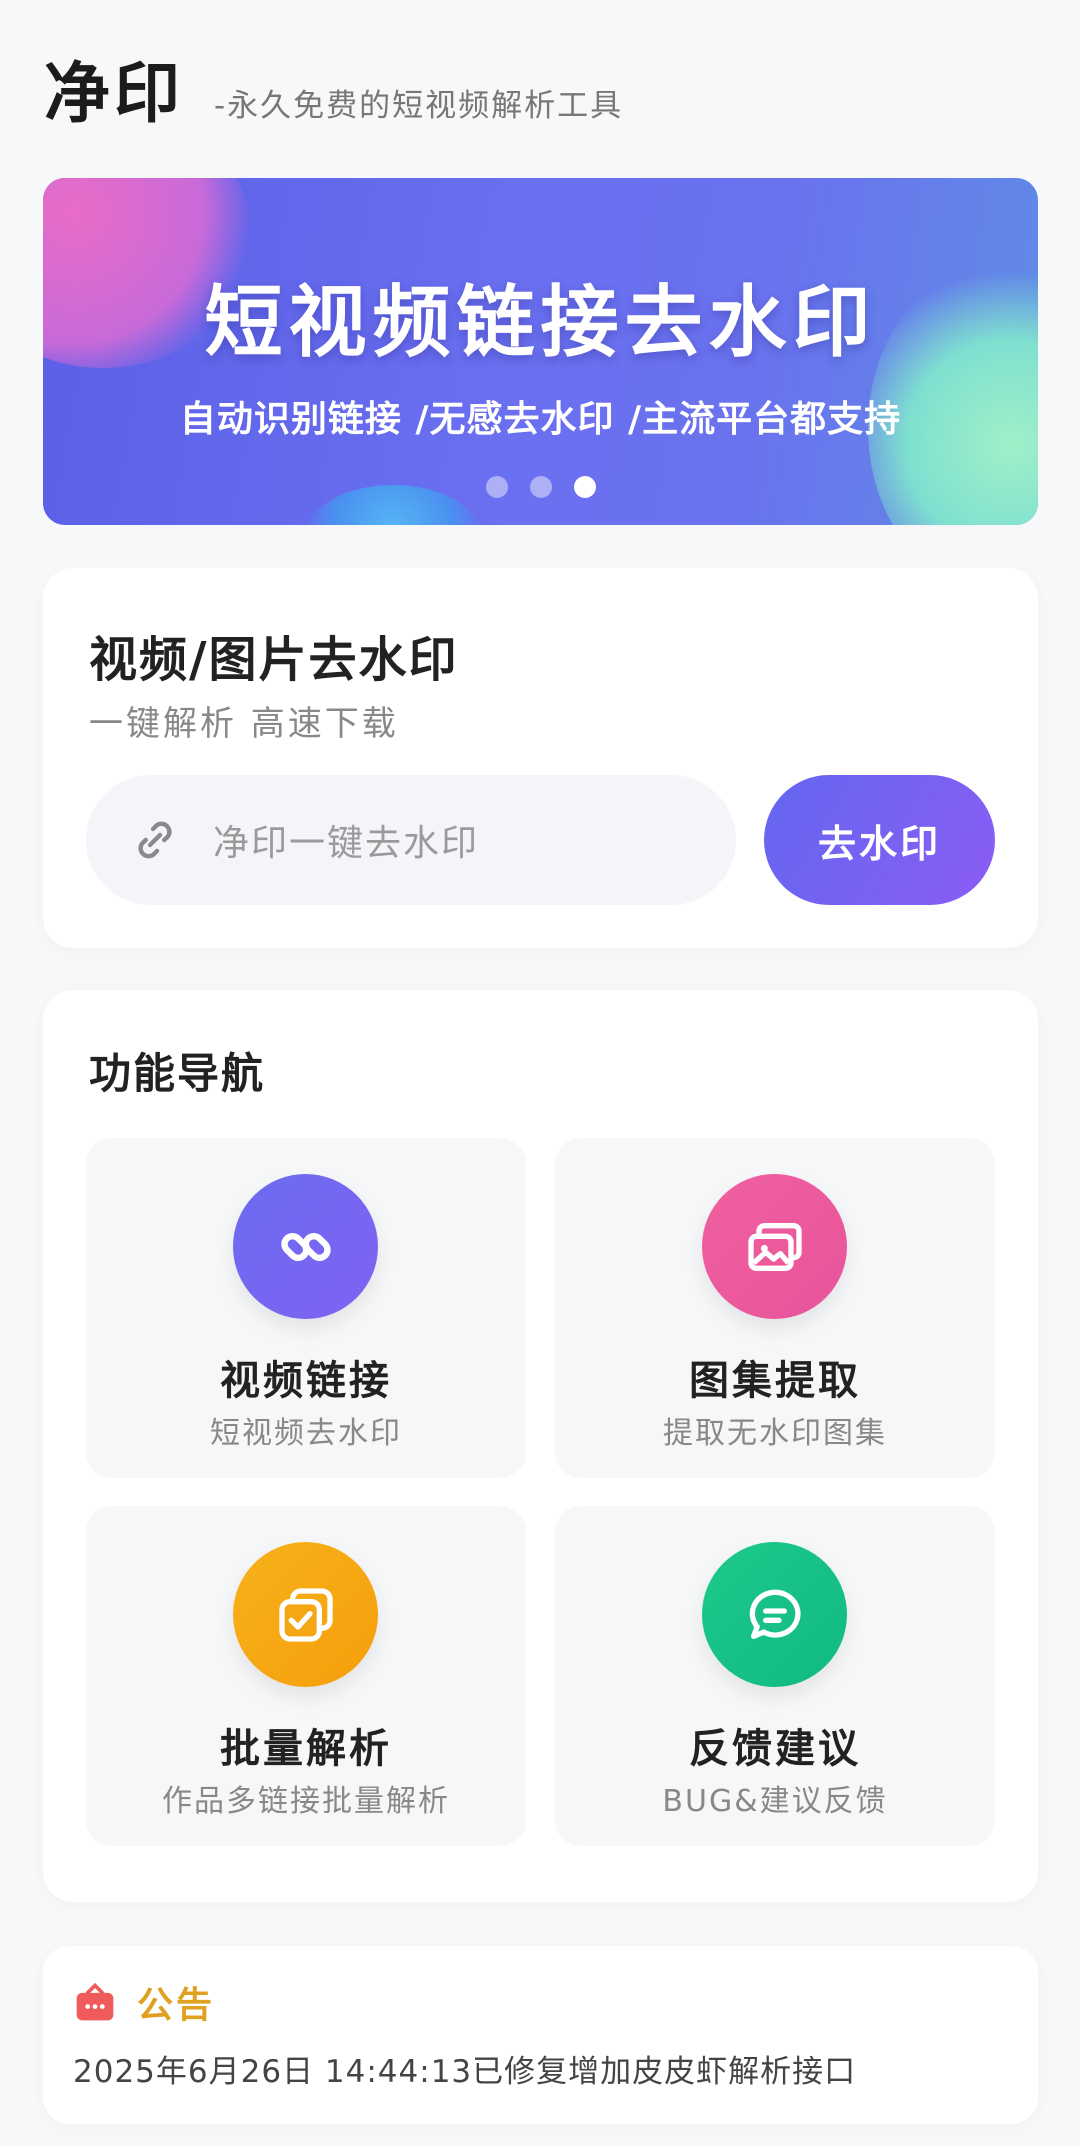  I want to click on nav-tile-gallery: 图集提取 提取无水印图集, so click(775, 1308).